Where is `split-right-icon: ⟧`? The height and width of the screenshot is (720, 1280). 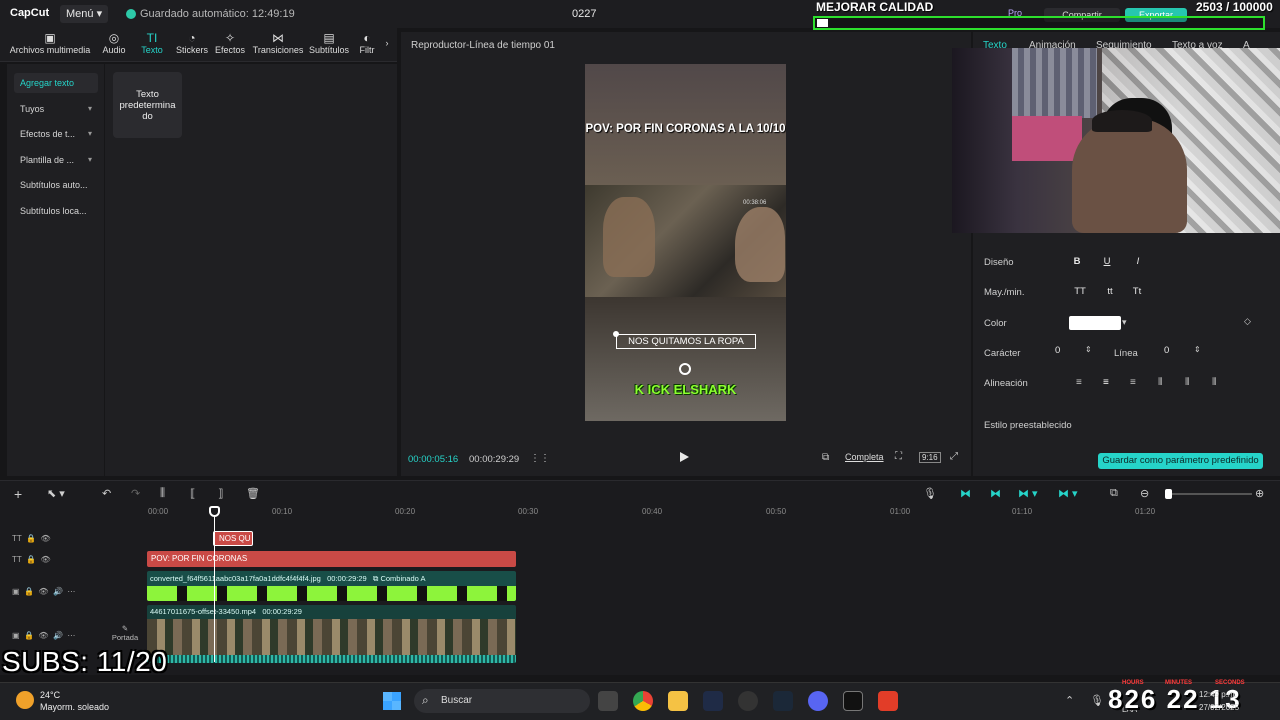 split-right-icon: ⟧ is located at coordinates (220, 493).